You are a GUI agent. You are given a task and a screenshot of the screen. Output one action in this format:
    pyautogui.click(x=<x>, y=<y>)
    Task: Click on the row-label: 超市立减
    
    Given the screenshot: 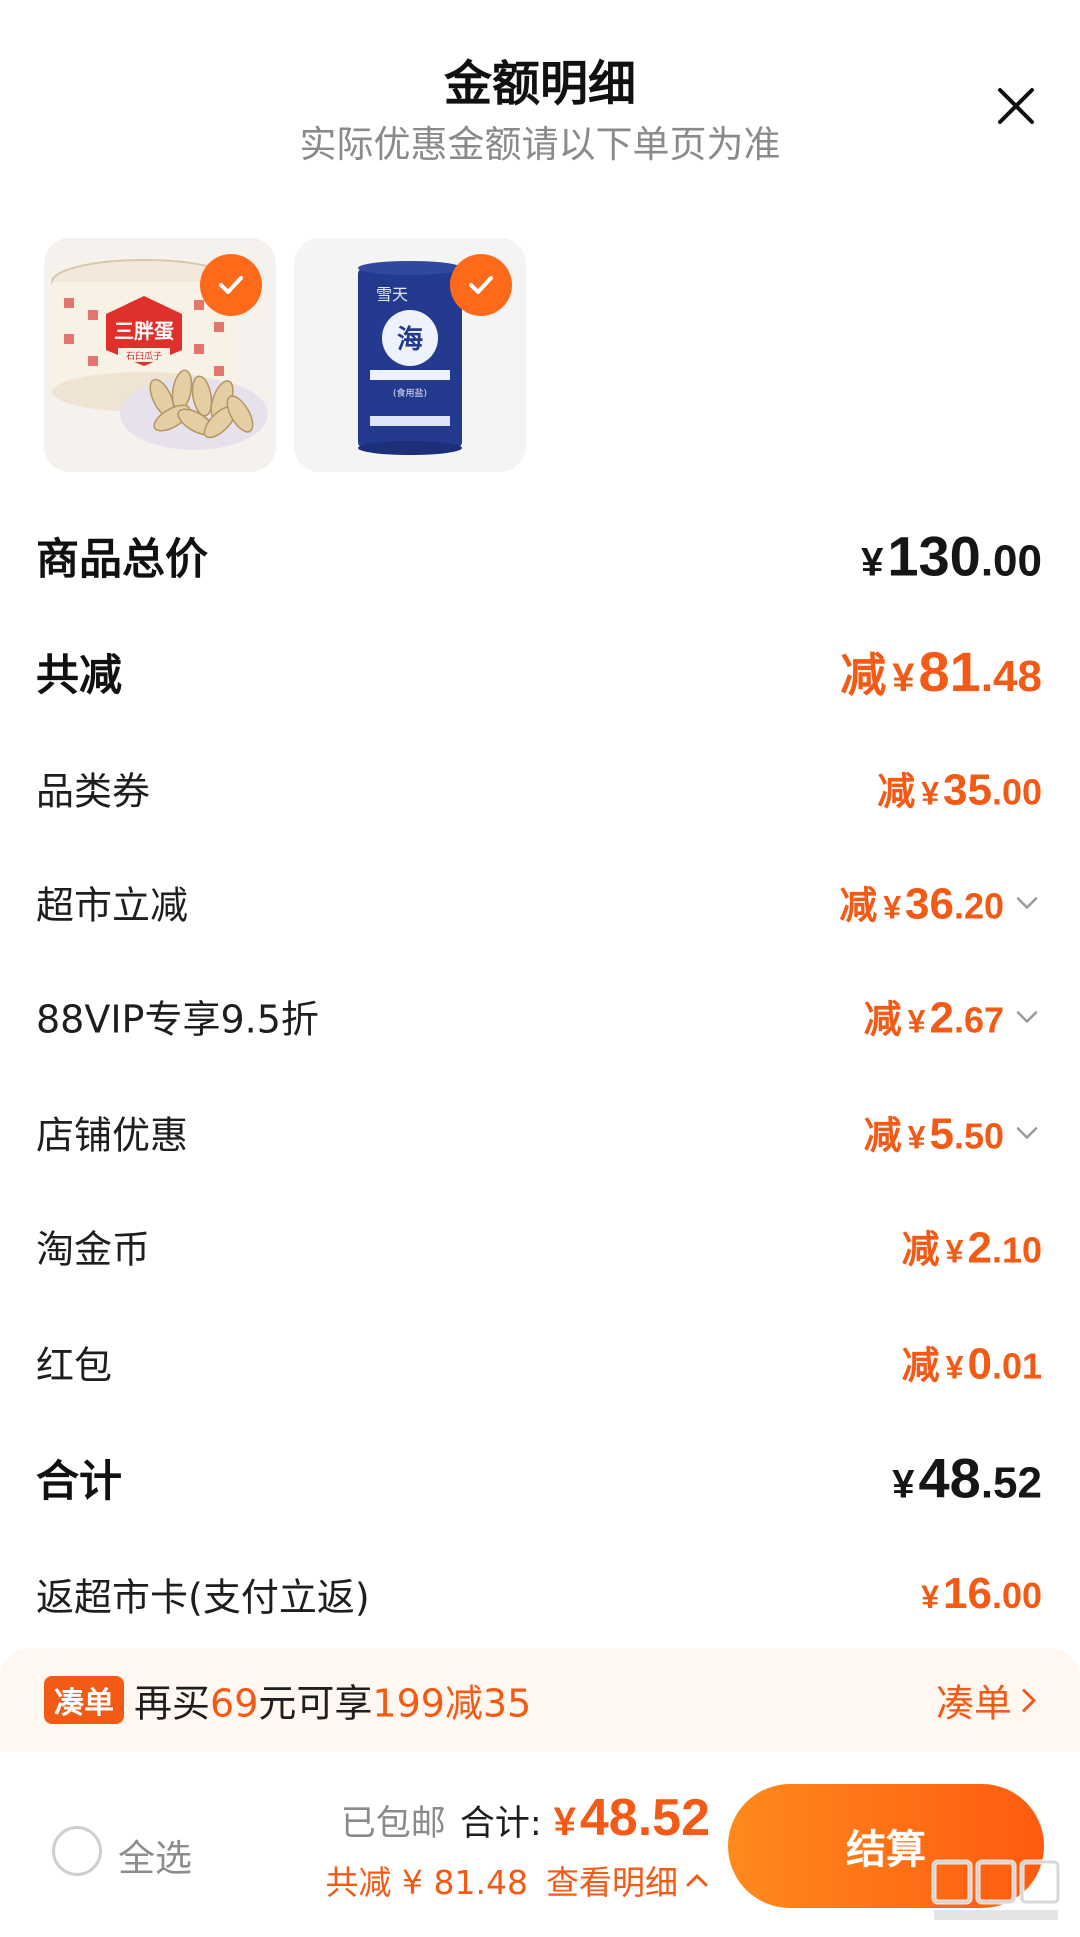 What is the action you would take?
    pyautogui.click(x=112, y=905)
    